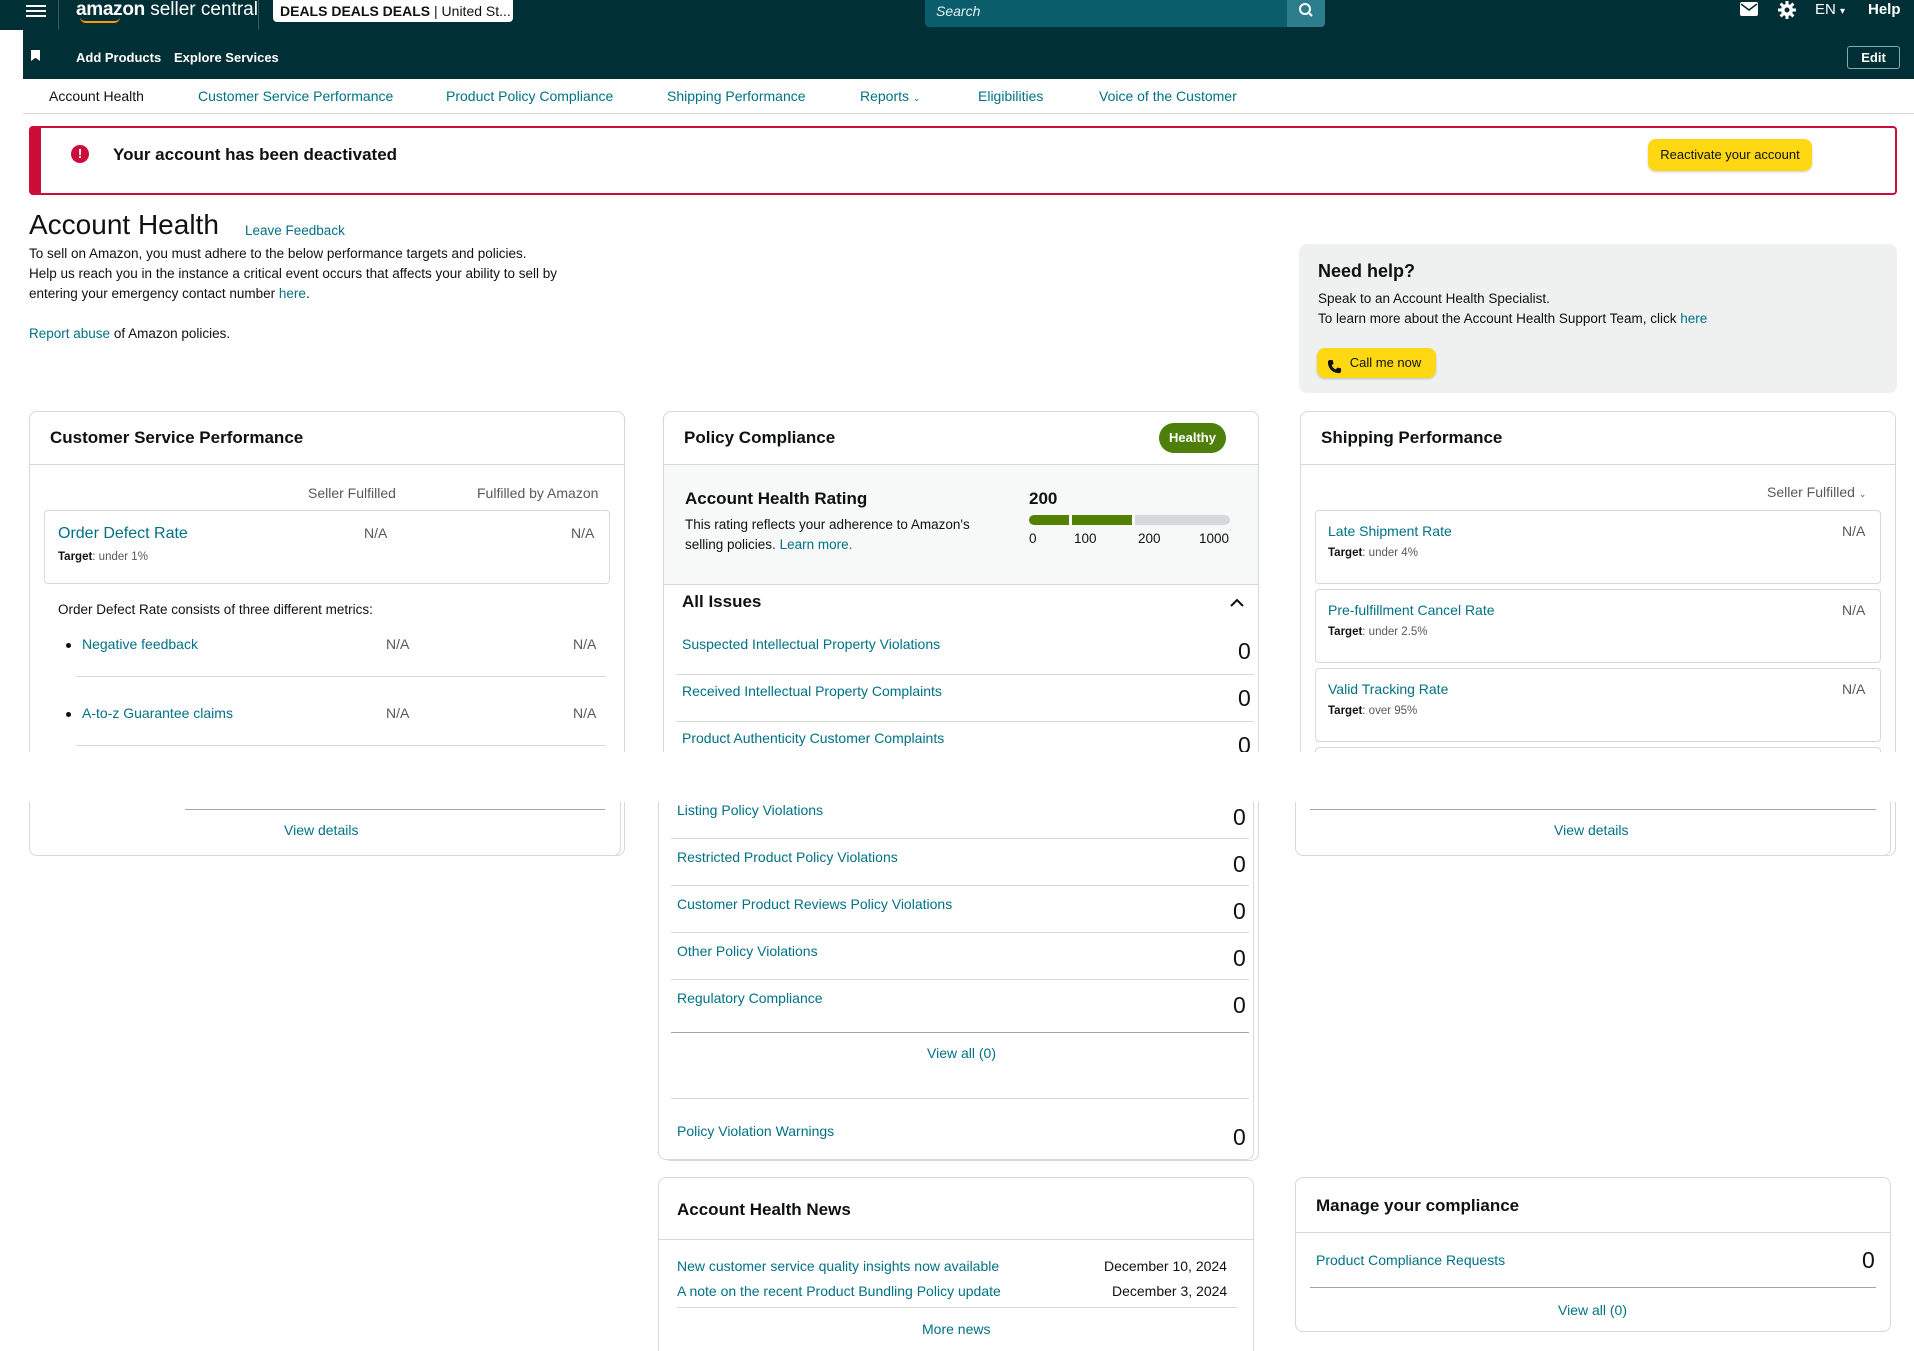  What do you see at coordinates (816, 544) in the screenshot?
I see `learn-more-link: Learn more.` at bounding box center [816, 544].